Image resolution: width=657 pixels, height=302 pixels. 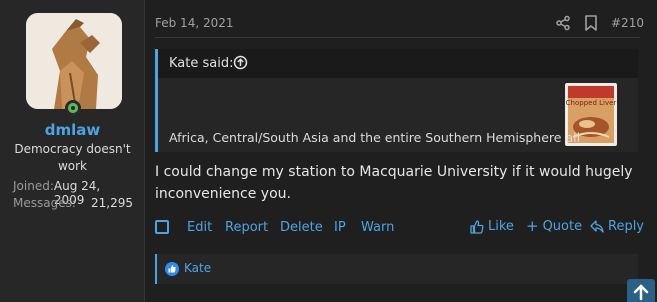 What do you see at coordinates (44, 203) in the screenshot?
I see `stat-label: Messages:` at bounding box center [44, 203].